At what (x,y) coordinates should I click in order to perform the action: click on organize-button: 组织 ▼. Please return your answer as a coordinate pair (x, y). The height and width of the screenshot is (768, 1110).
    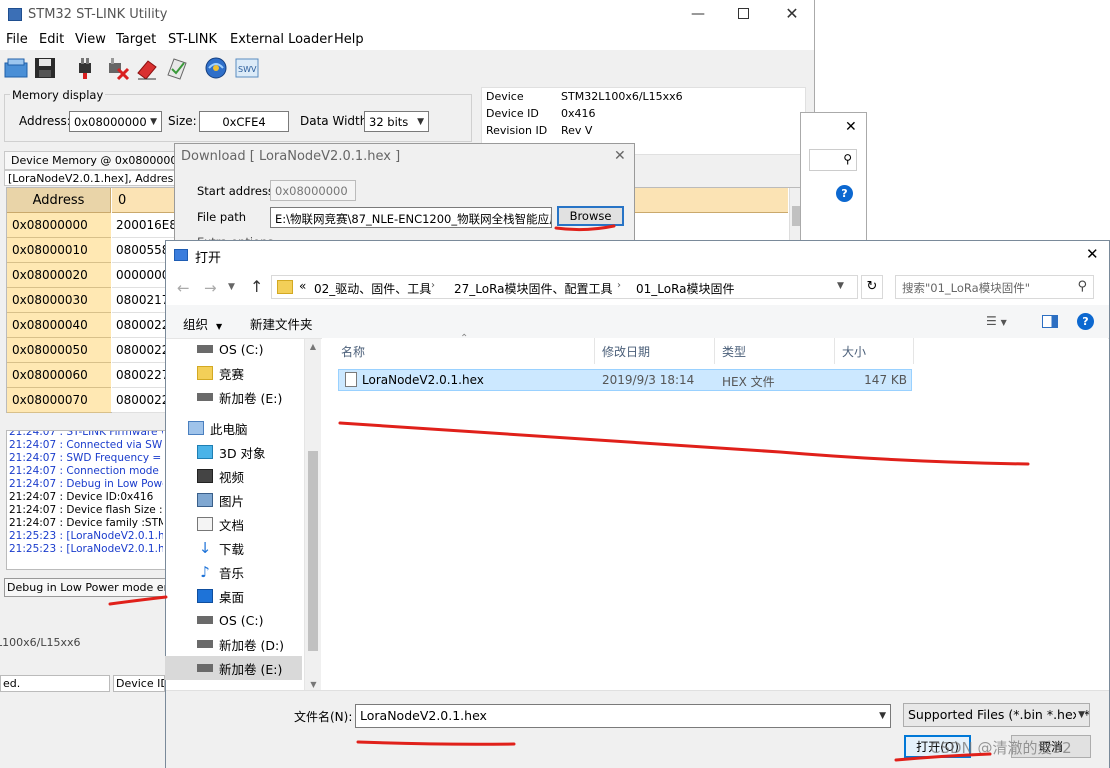
    Looking at the image, I should click on (202, 323).